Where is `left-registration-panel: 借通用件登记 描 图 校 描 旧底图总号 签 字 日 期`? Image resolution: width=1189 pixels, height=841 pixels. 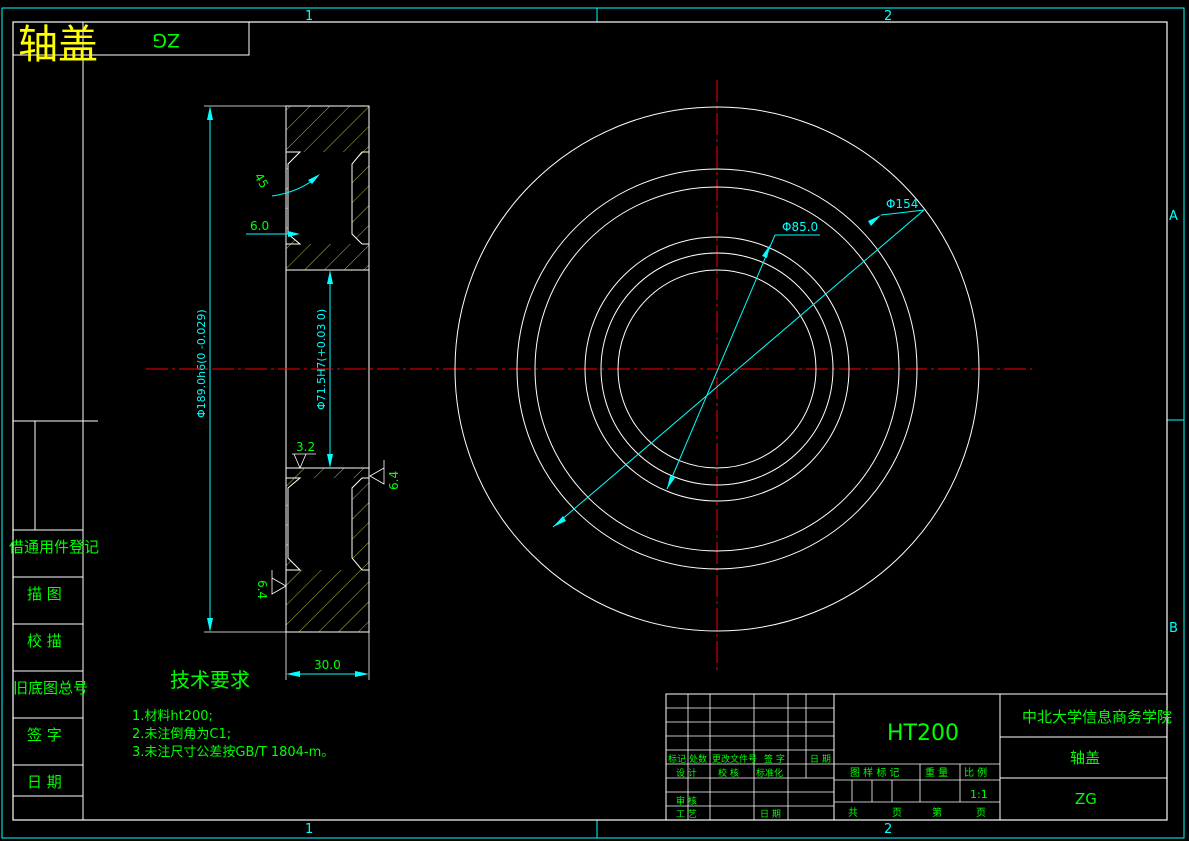 left-registration-panel: 借通用件登记 描 图 校 描 旧底图总号 签 字 日 期 is located at coordinates (54, 608).